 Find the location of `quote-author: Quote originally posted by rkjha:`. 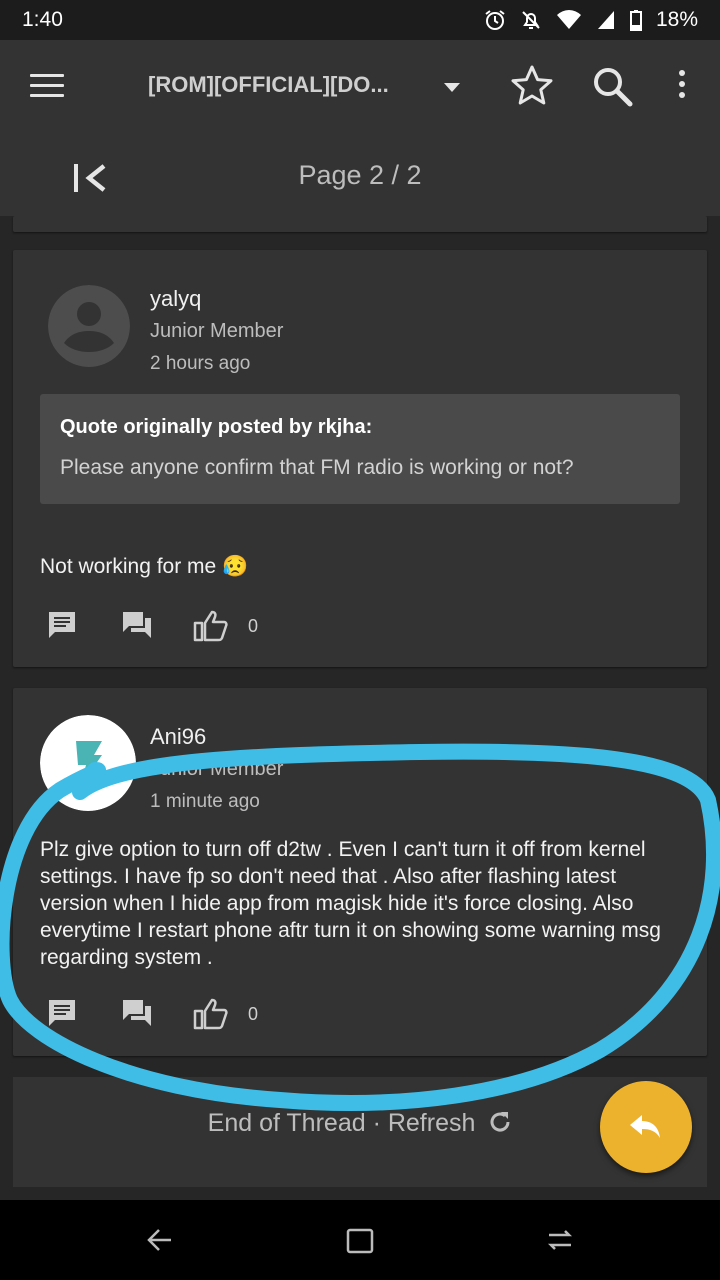

quote-author: Quote originally posted by rkjha: is located at coordinates (216, 427).